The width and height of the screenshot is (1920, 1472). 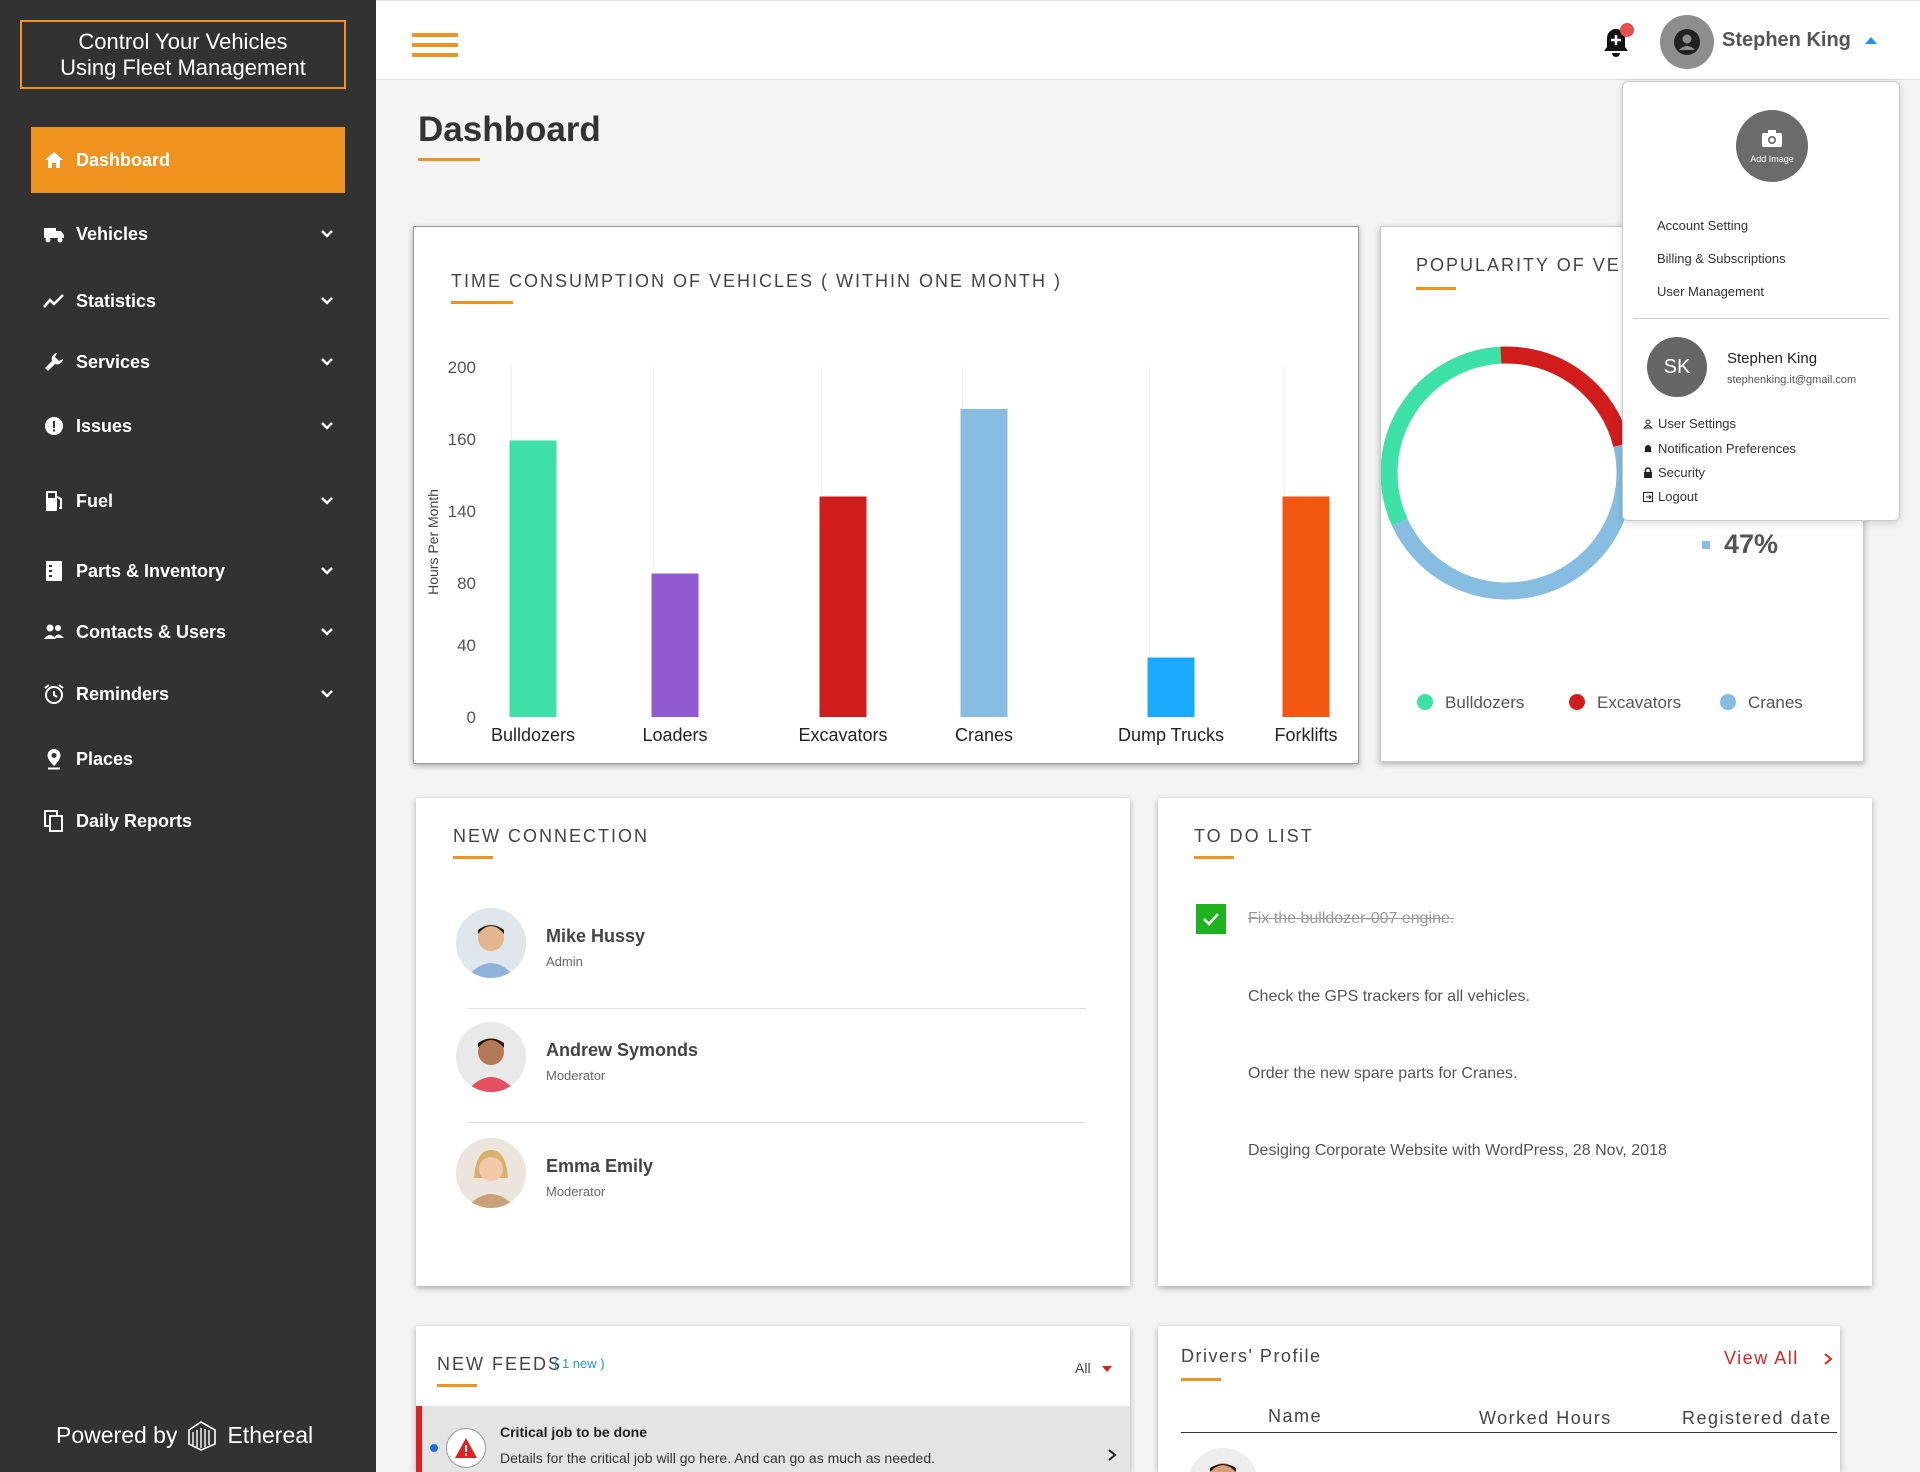 I want to click on percentage-label: 47%, so click(x=1751, y=544).